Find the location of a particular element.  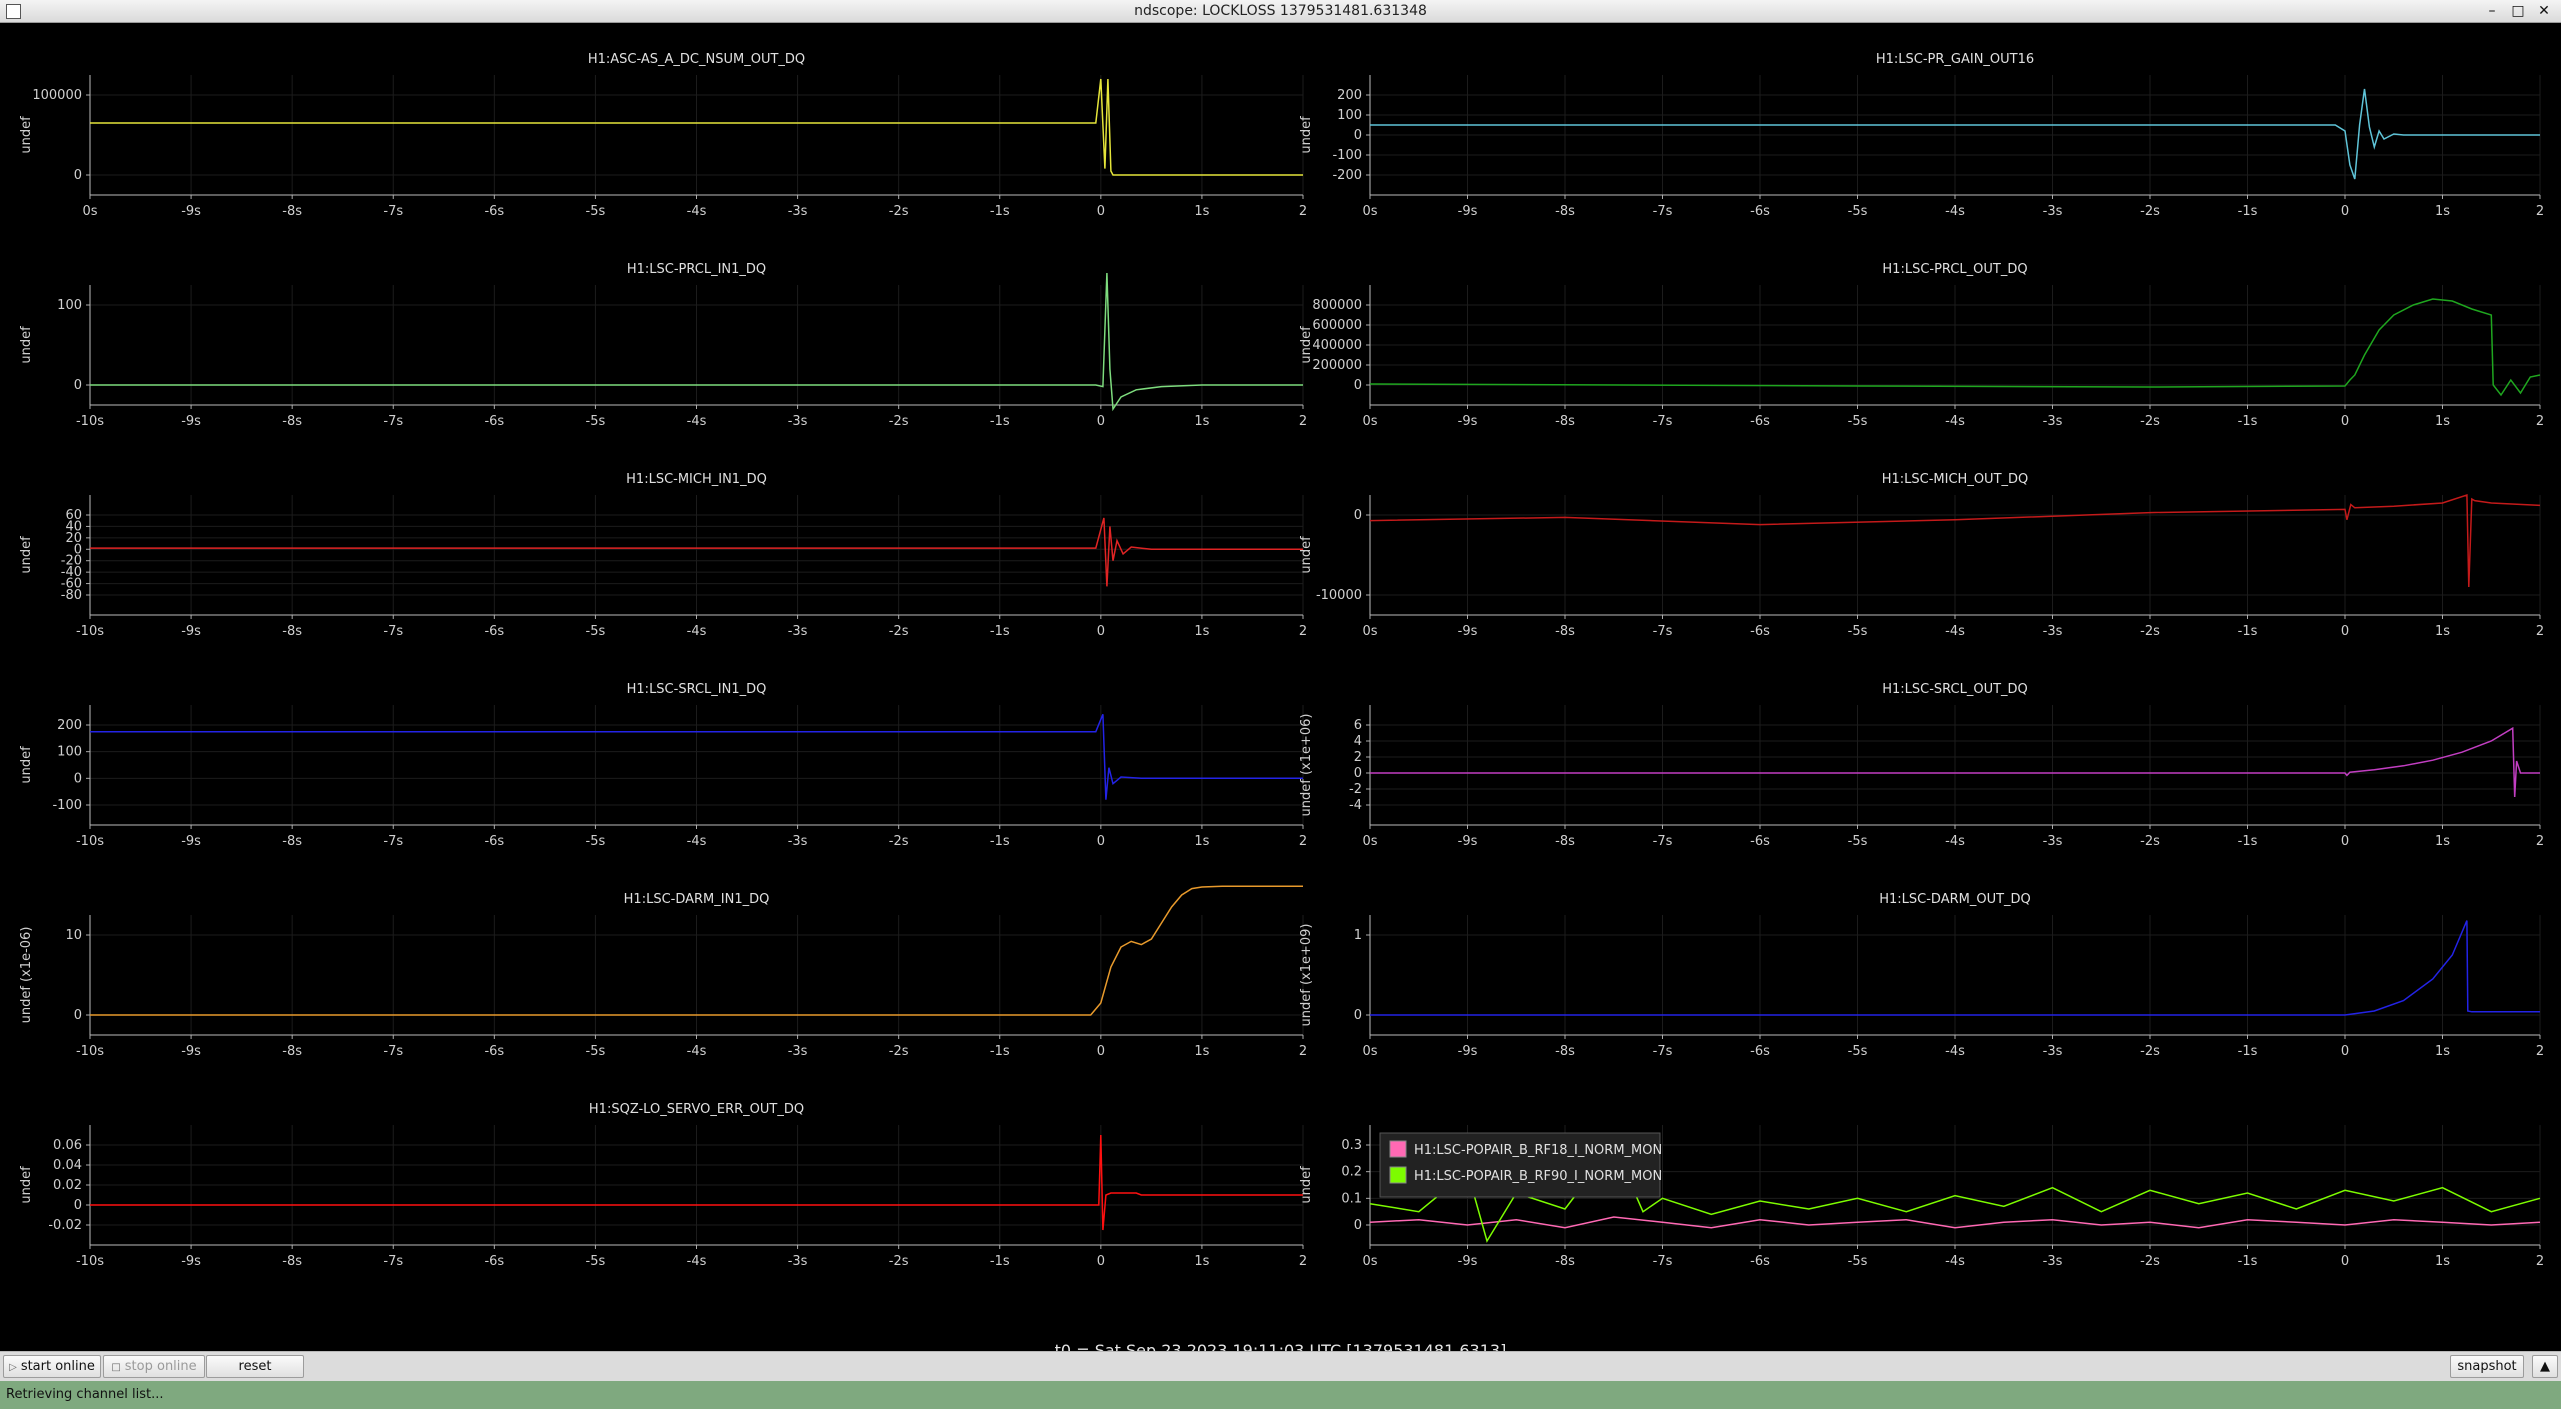

stop-icon: □ is located at coordinates (116, 1367).